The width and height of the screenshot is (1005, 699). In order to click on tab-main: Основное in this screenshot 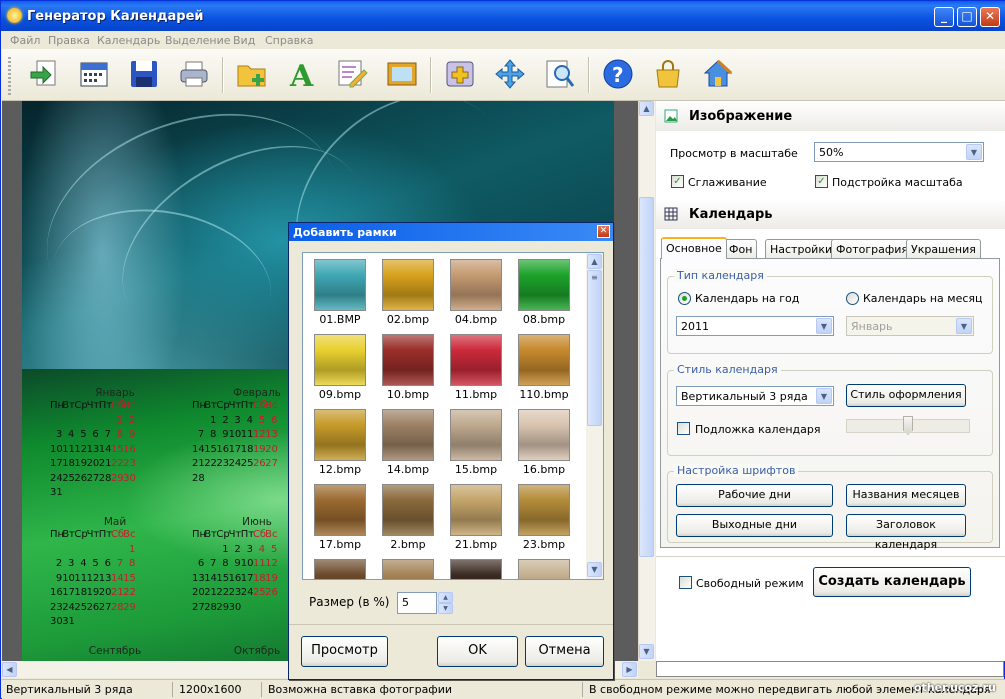, I will do `click(694, 248)`.